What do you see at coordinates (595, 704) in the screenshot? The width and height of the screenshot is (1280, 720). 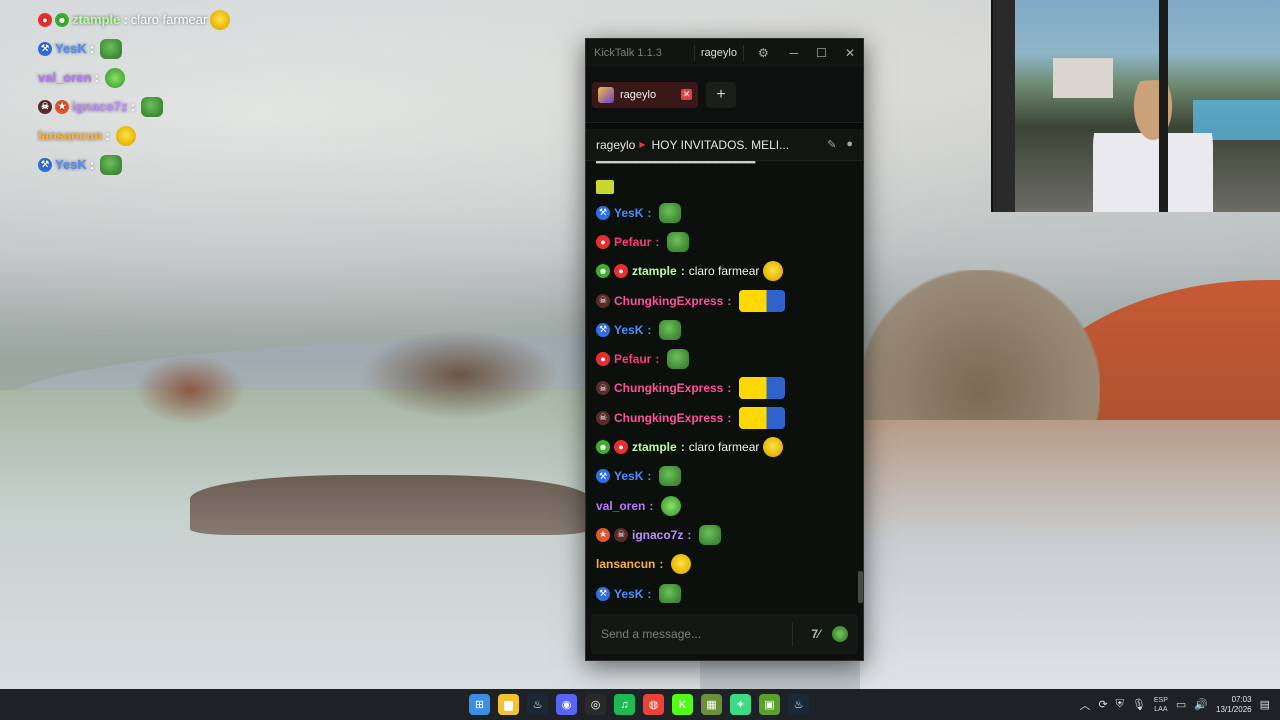 I see `chrome-dev-icon: ◎` at bounding box center [595, 704].